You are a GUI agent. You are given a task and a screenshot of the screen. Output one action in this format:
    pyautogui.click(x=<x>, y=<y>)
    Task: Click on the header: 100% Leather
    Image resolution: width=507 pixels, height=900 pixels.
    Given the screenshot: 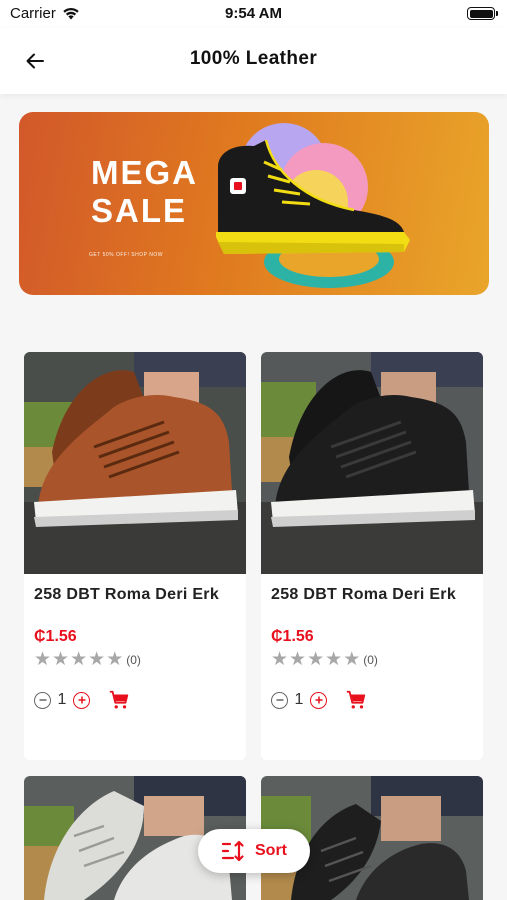 What is the action you would take?
    pyautogui.click(x=253, y=61)
    